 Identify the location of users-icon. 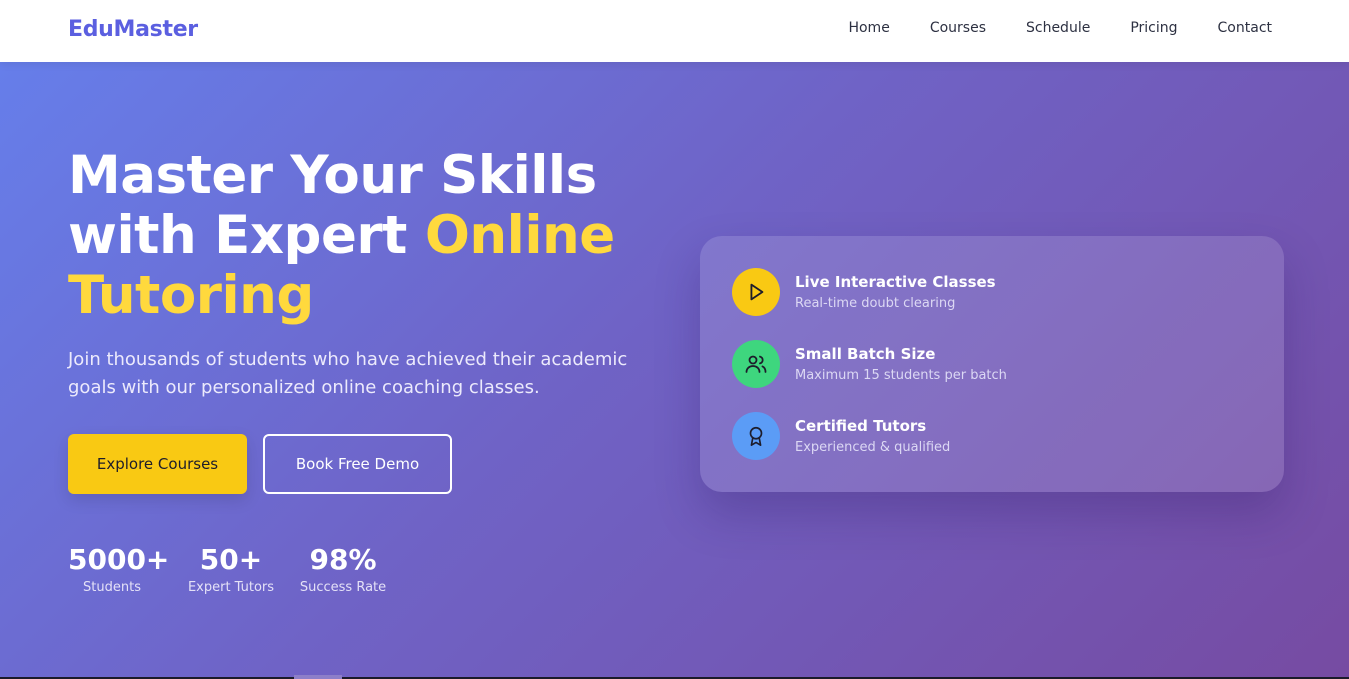
(756, 364).